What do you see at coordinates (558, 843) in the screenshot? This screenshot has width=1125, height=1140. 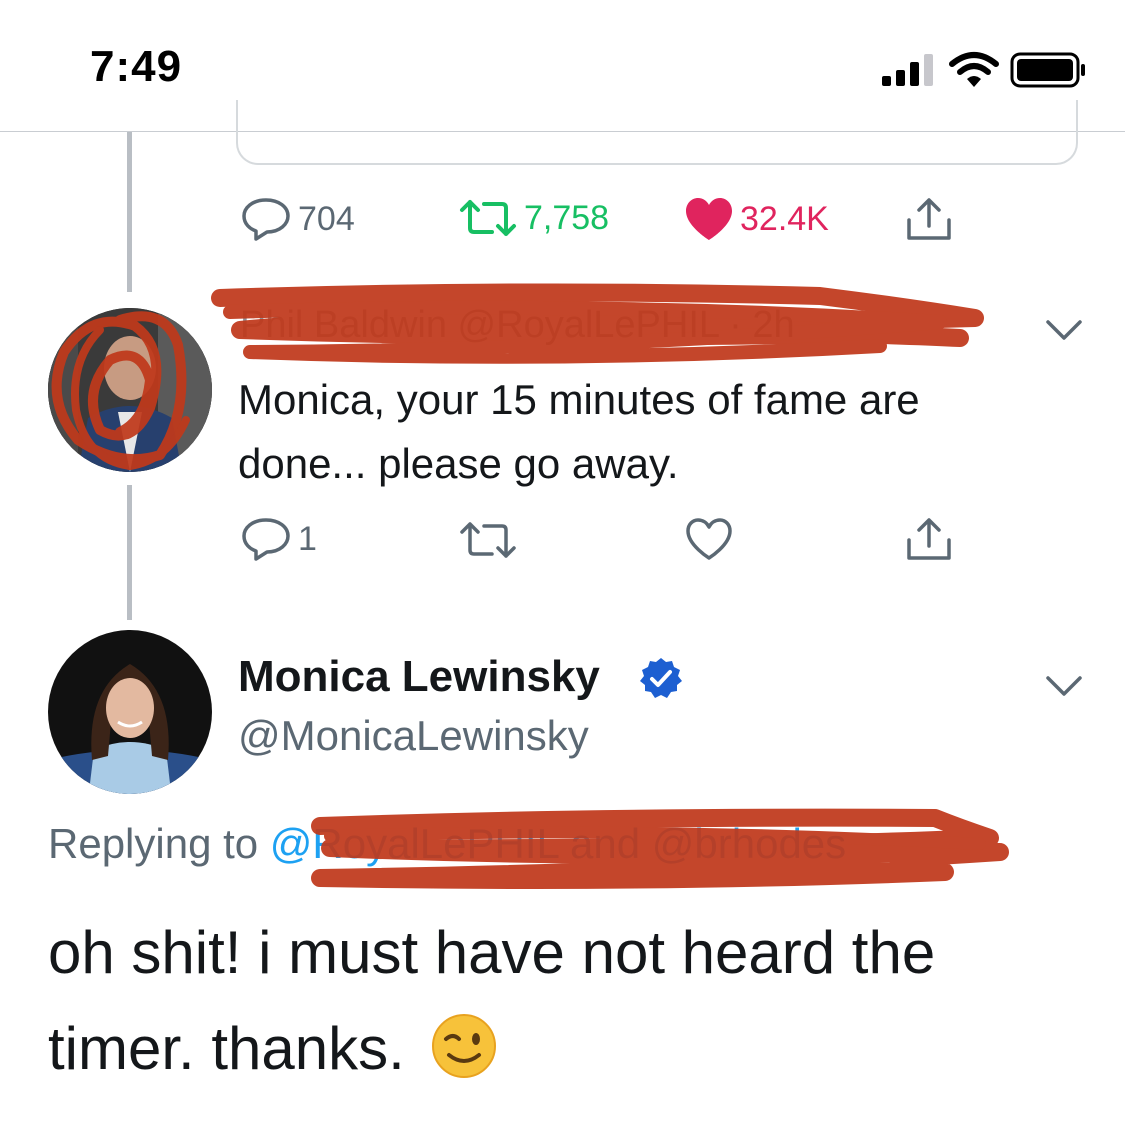 I see `replying-to-mentions: @RoyalLePHIL and @brhodes` at bounding box center [558, 843].